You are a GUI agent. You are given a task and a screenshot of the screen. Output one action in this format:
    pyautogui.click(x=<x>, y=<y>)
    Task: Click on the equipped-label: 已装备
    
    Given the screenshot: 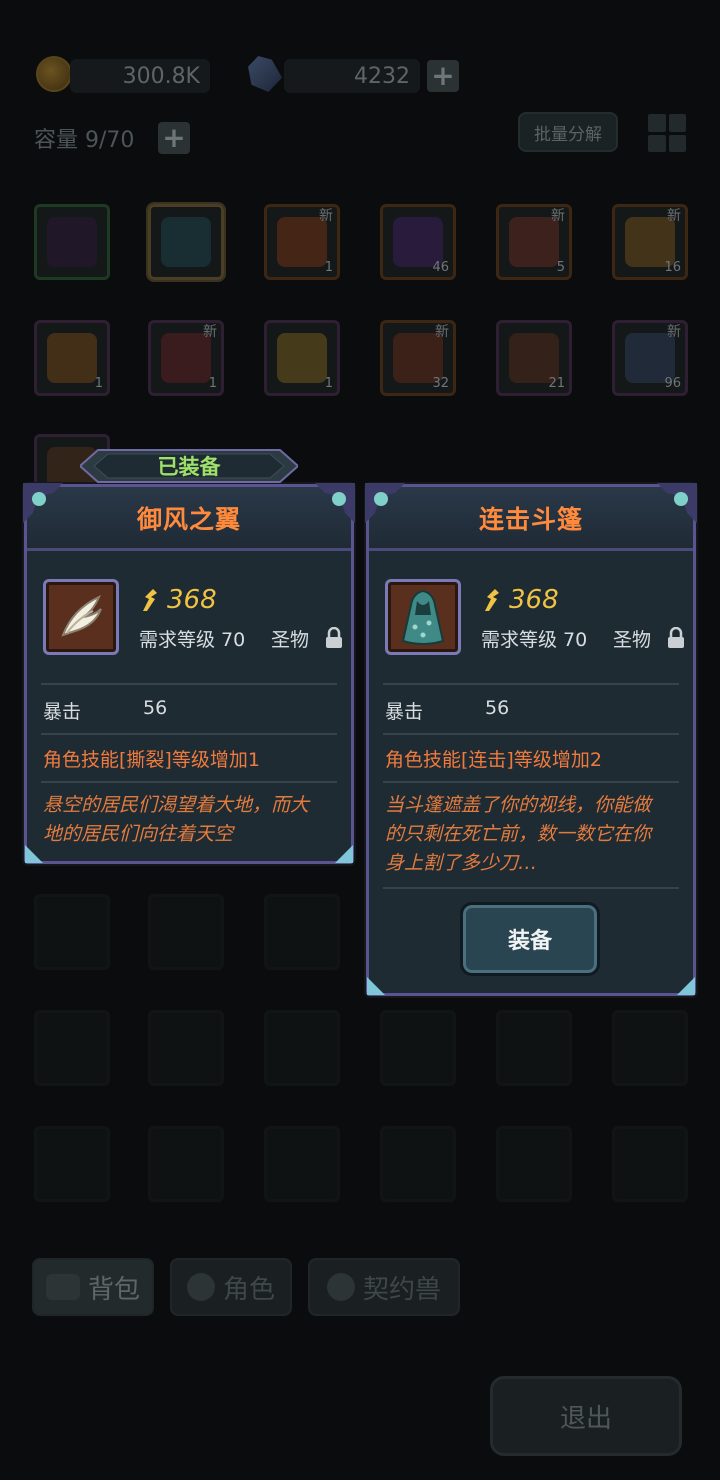 What is the action you would take?
    pyautogui.click(x=189, y=467)
    